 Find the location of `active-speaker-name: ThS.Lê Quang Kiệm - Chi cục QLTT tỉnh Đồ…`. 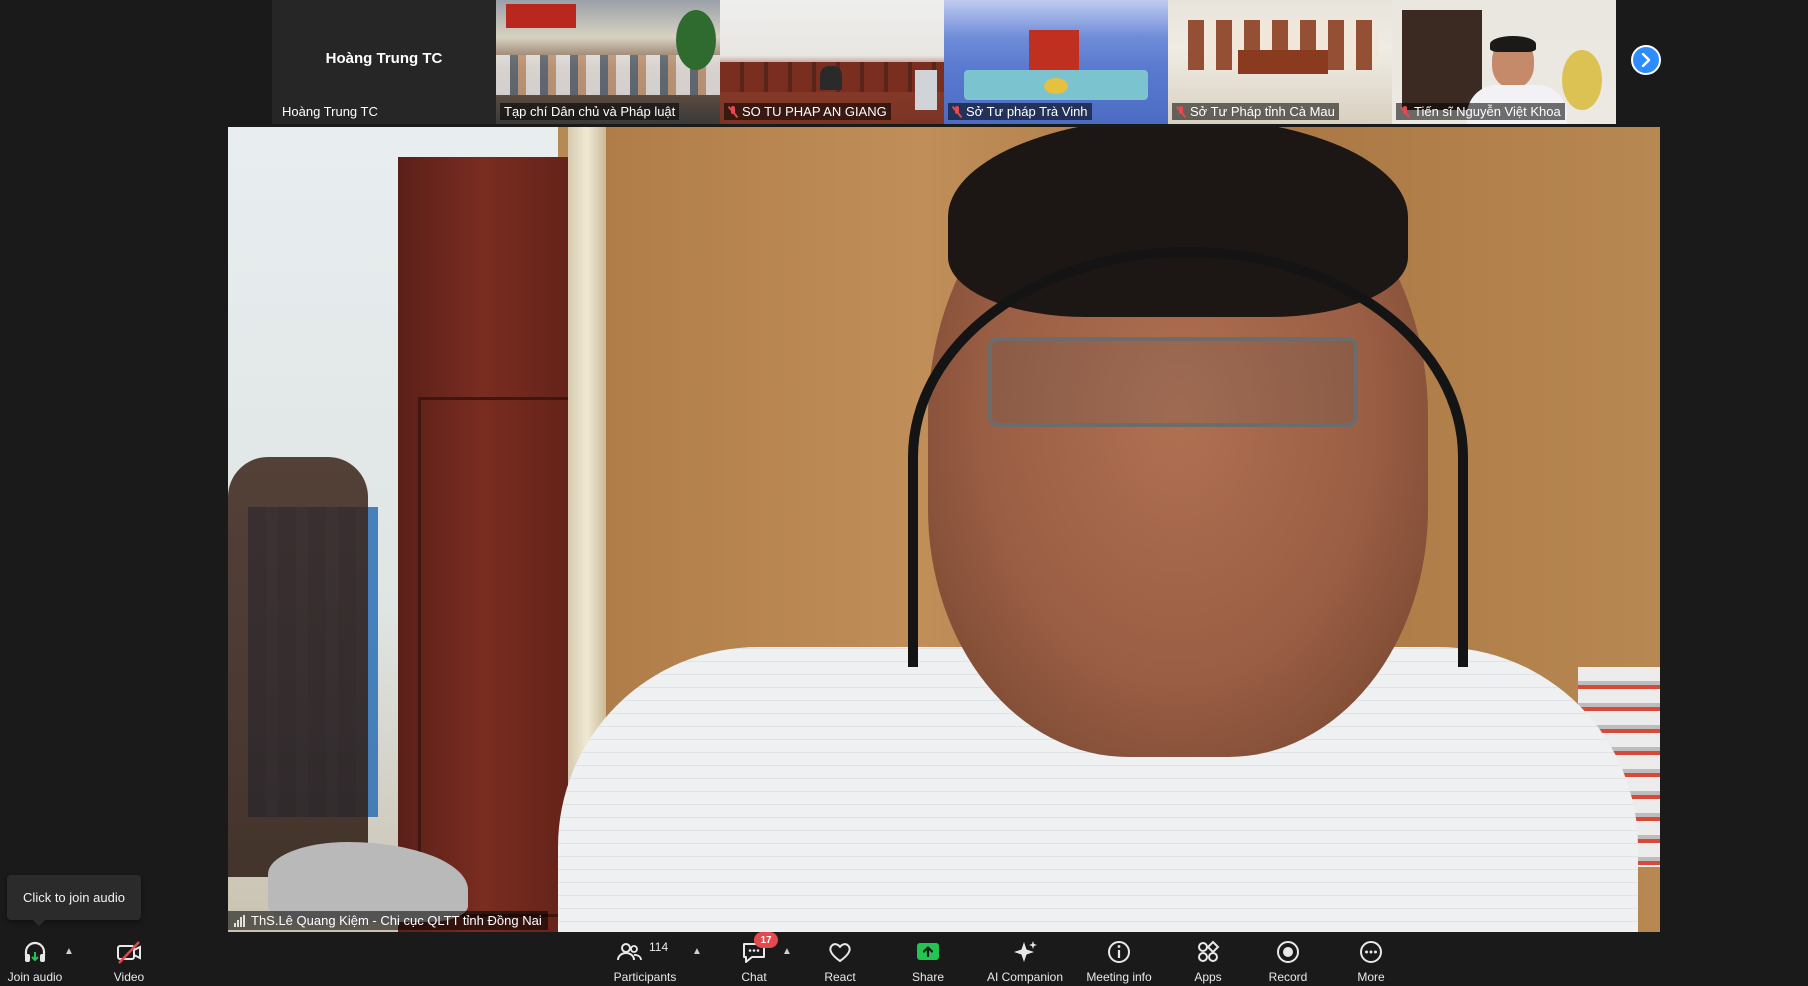

active-speaker-name: ThS.Lê Quang Kiệm - Chi cục QLTT tỉnh Đồ… is located at coordinates (396, 920).